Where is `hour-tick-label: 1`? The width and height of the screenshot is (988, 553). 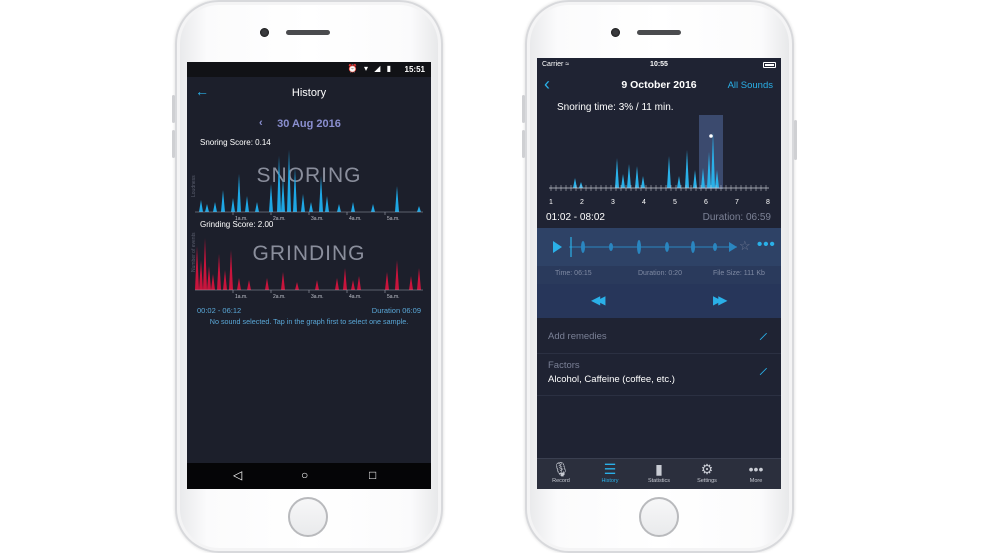
hour-tick-label: 1 is located at coordinates (551, 202).